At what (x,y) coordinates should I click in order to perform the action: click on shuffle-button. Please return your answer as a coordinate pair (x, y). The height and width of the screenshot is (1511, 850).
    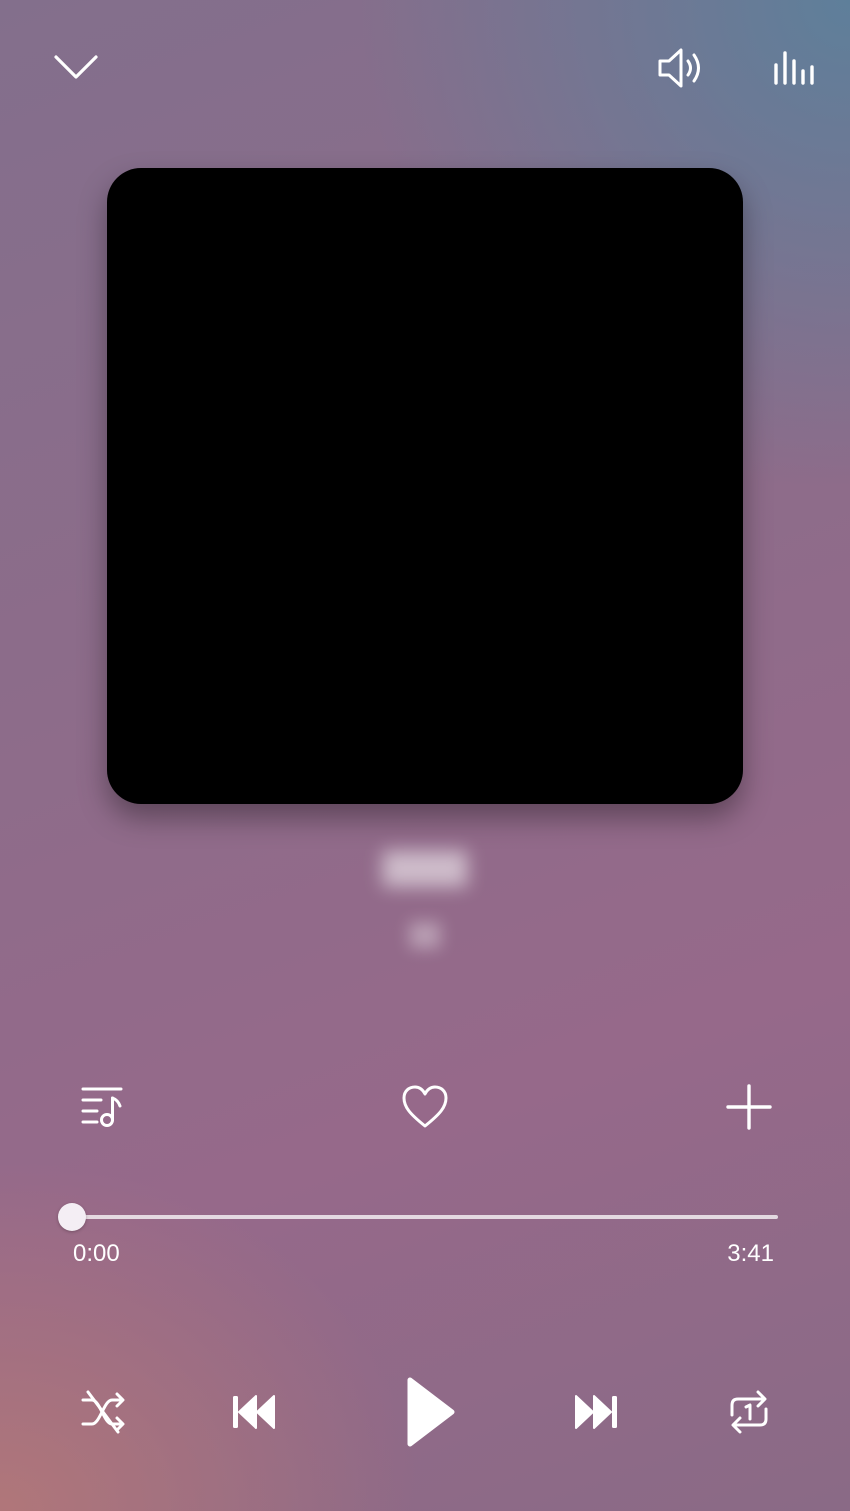
    Looking at the image, I should click on (103, 1412).